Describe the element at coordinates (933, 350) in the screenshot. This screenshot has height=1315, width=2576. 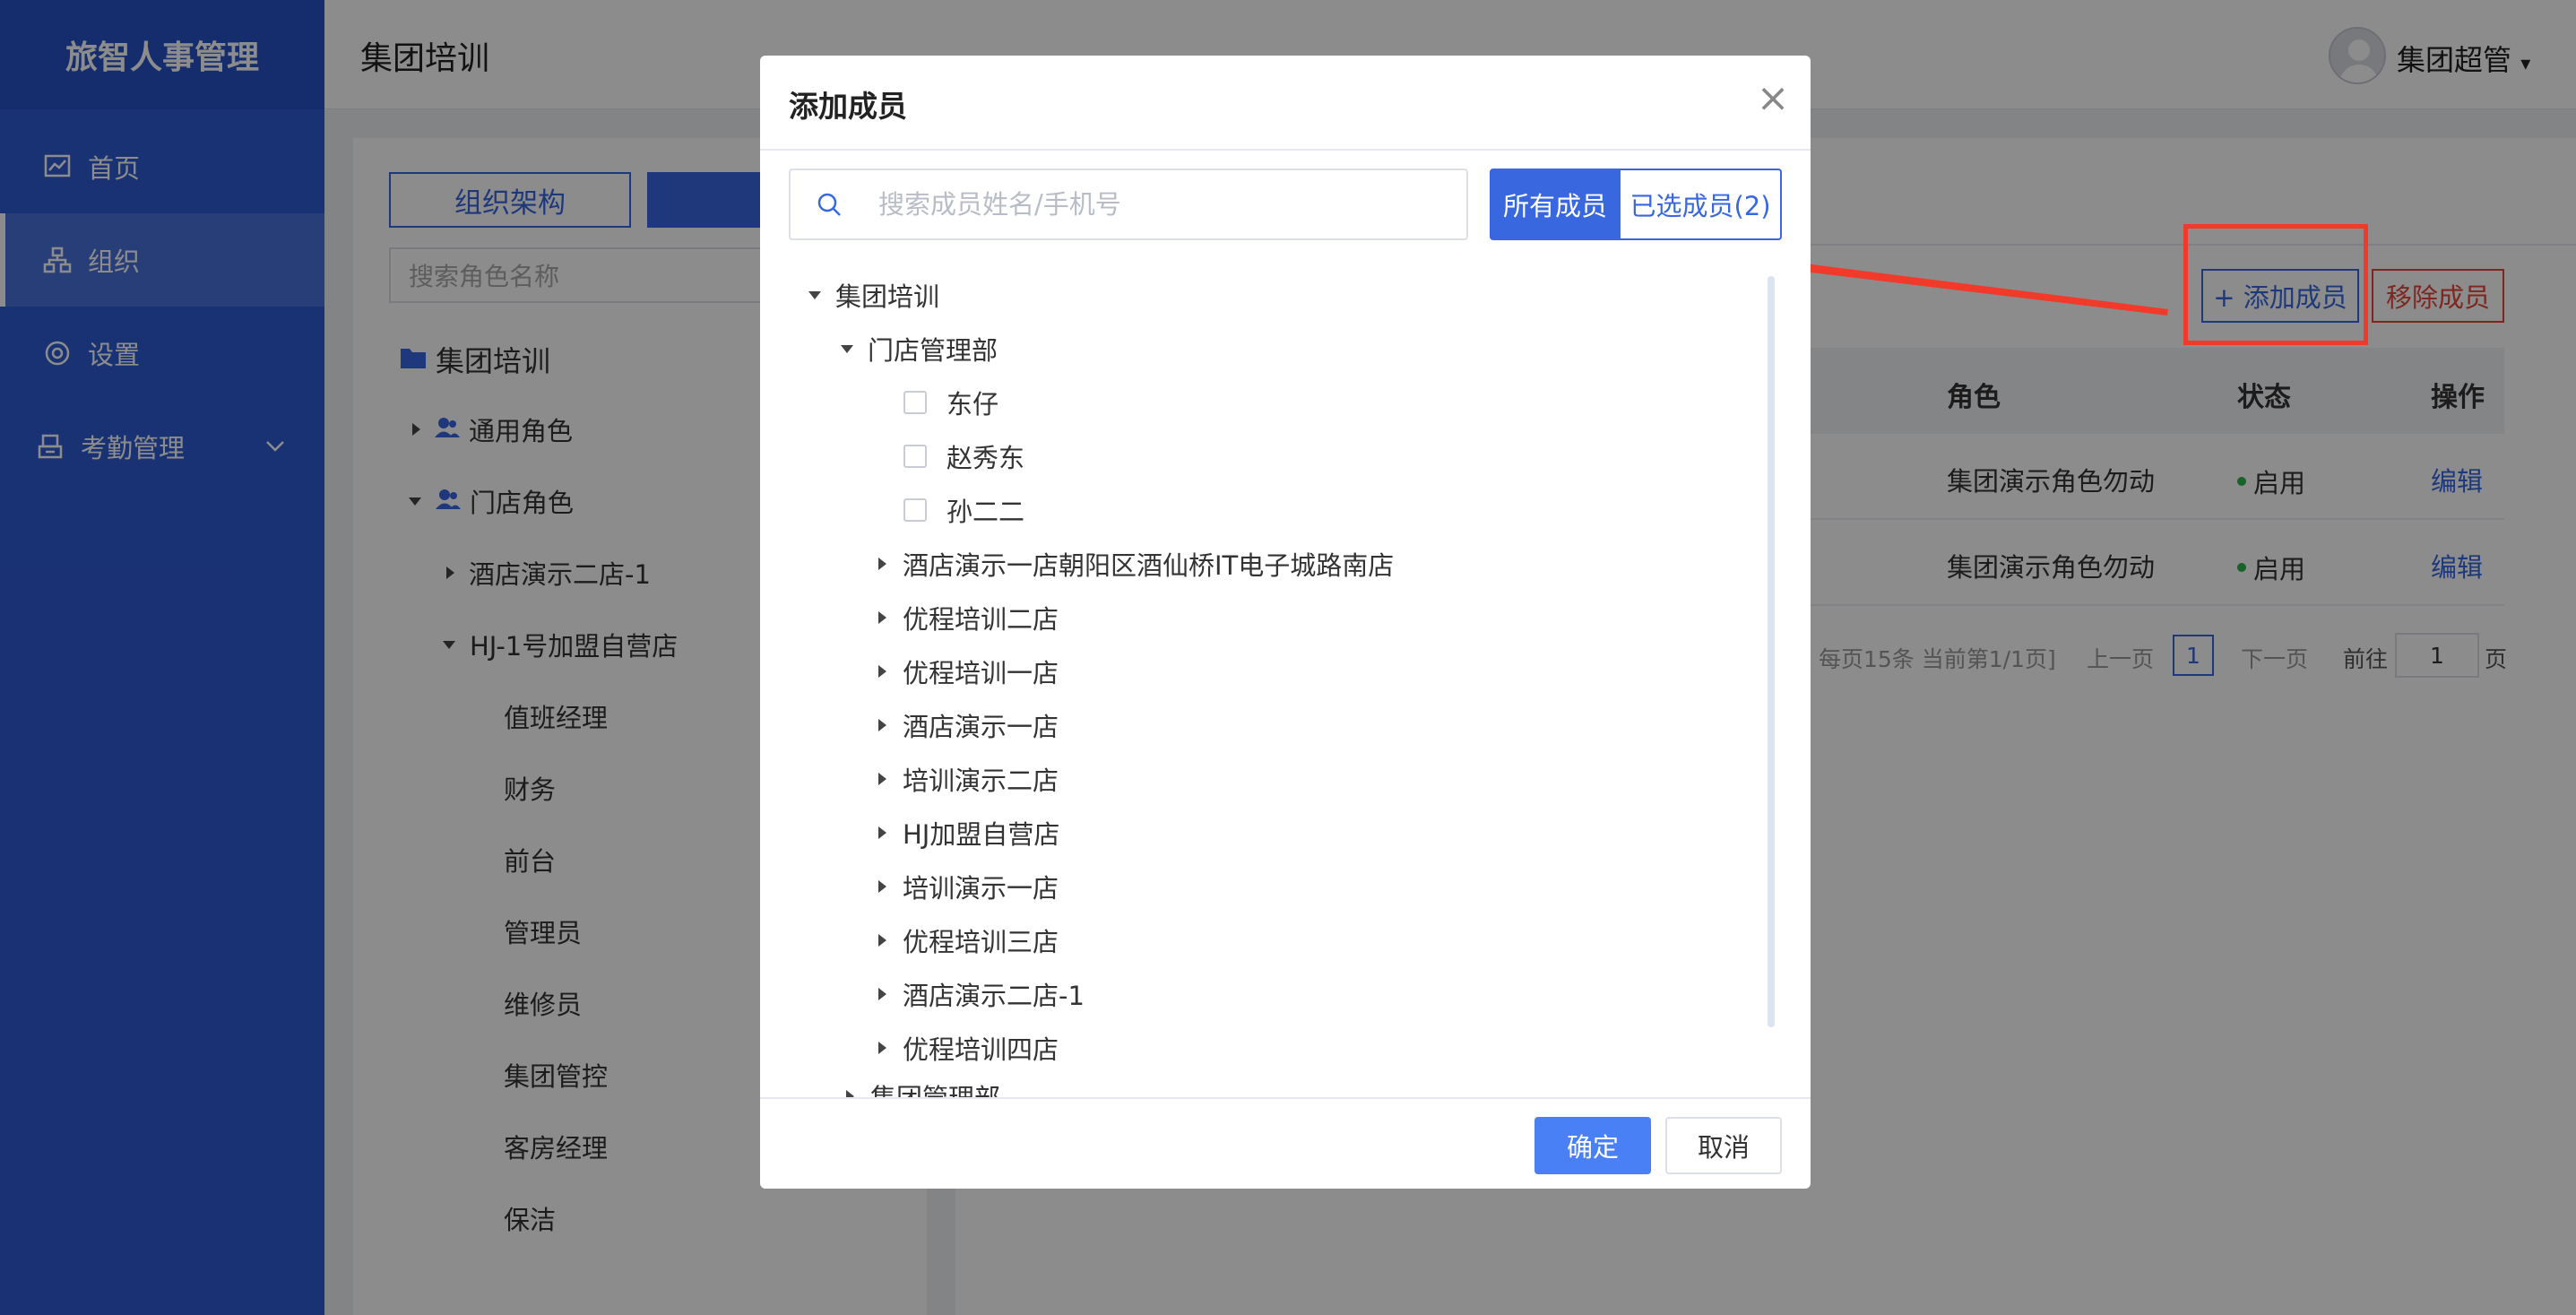
I see `tree-node-label: 门店管理部` at that location.